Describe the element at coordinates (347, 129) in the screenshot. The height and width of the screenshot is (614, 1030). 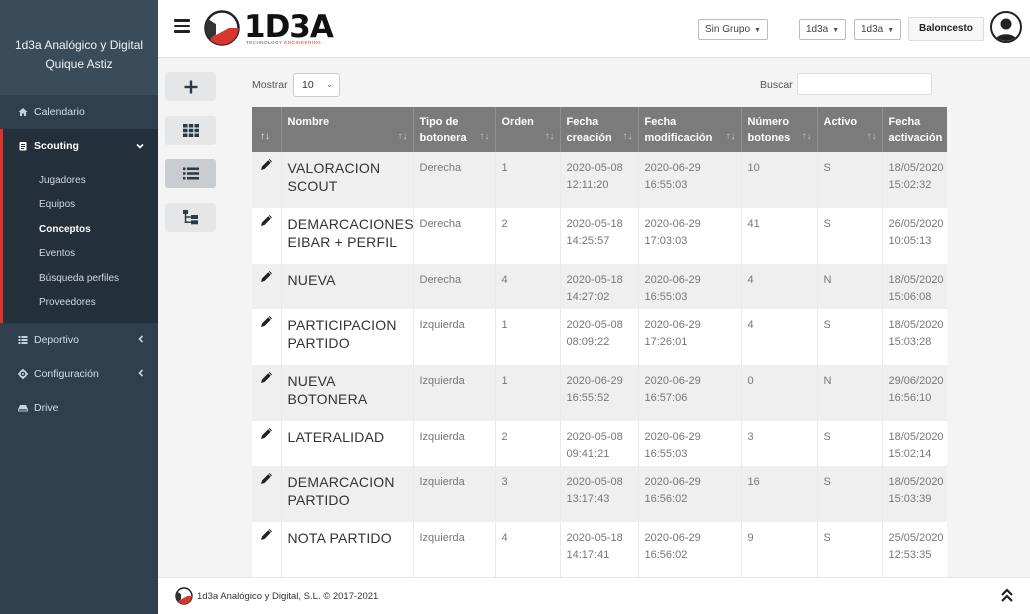
I see `col-header-nombre: Nombre ↑↓` at that location.